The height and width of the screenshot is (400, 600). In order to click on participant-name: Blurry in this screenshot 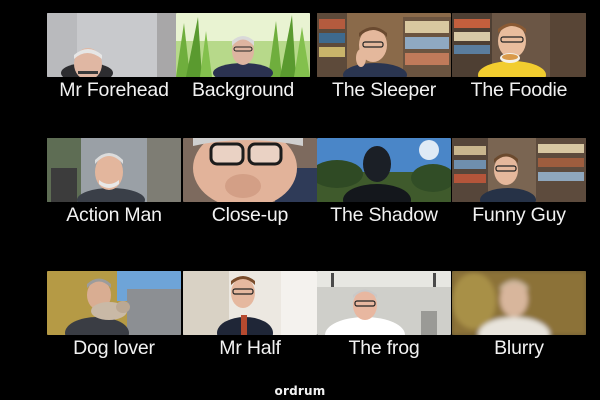, I will do `click(519, 348)`.